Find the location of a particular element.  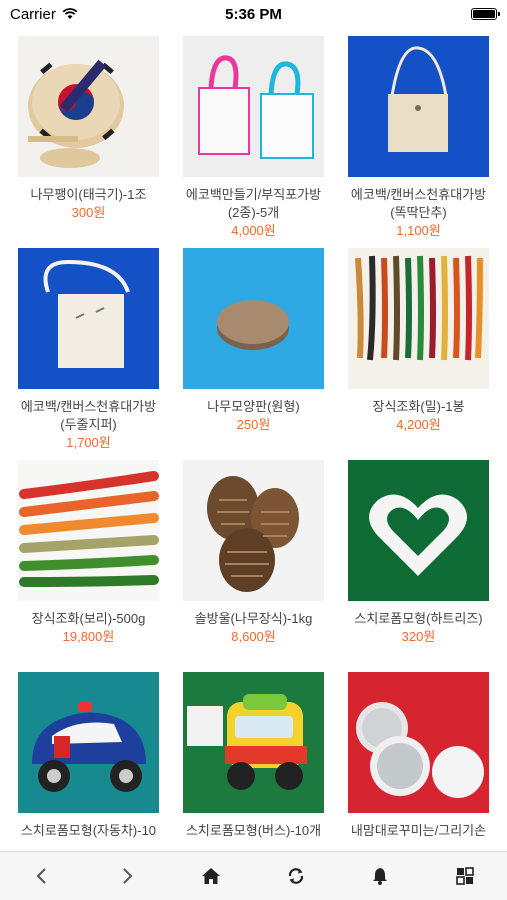

bell-icon is located at coordinates (380, 876).